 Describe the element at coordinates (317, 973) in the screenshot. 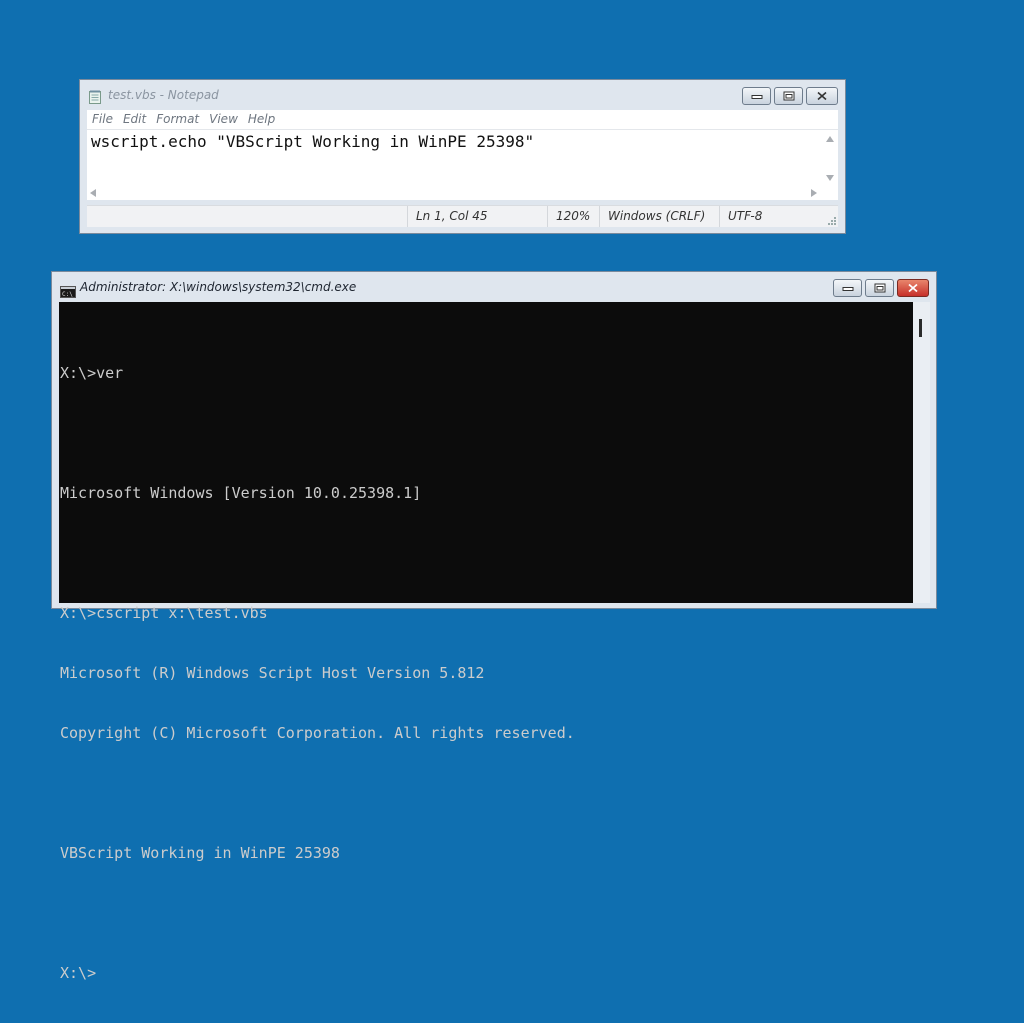

I see `console-prompt: X:\>` at that location.